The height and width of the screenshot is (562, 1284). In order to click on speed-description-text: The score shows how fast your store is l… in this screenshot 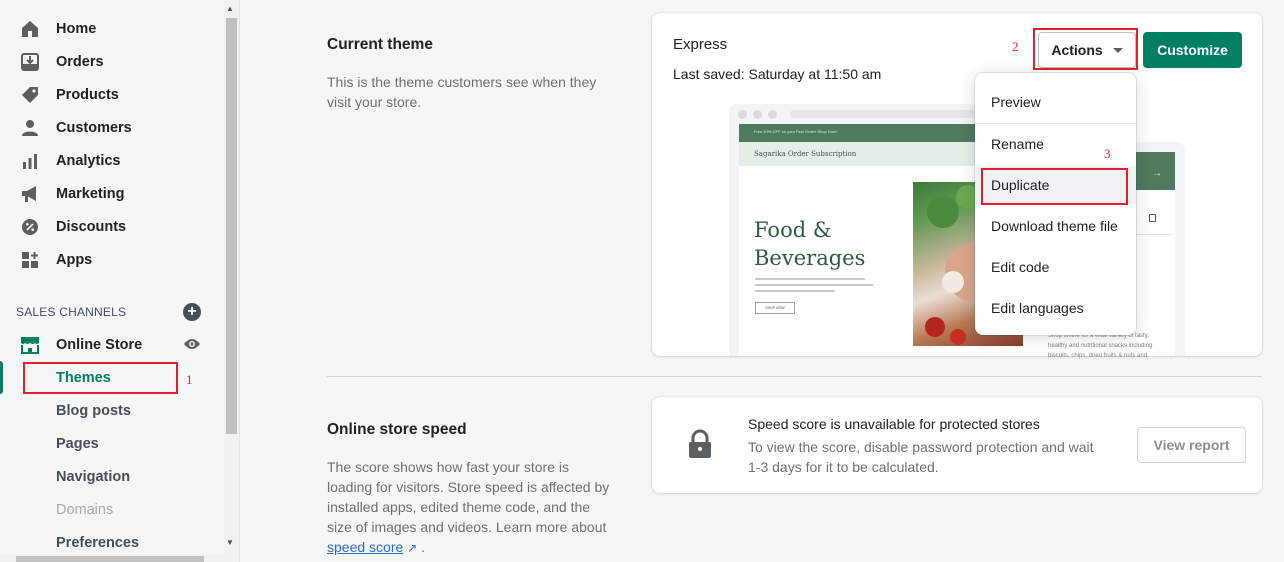, I will do `click(468, 497)`.